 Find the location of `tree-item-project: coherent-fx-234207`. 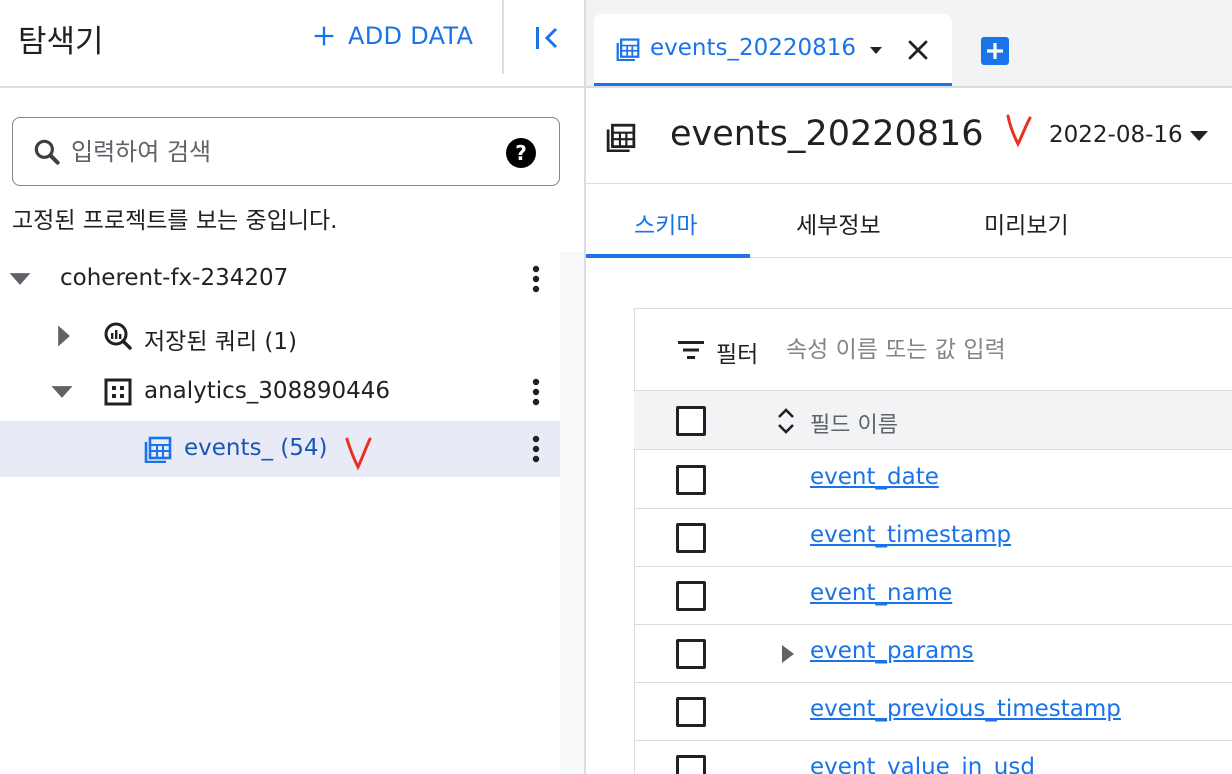

tree-item-project: coherent-fx-234207 is located at coordinates (280, 279).